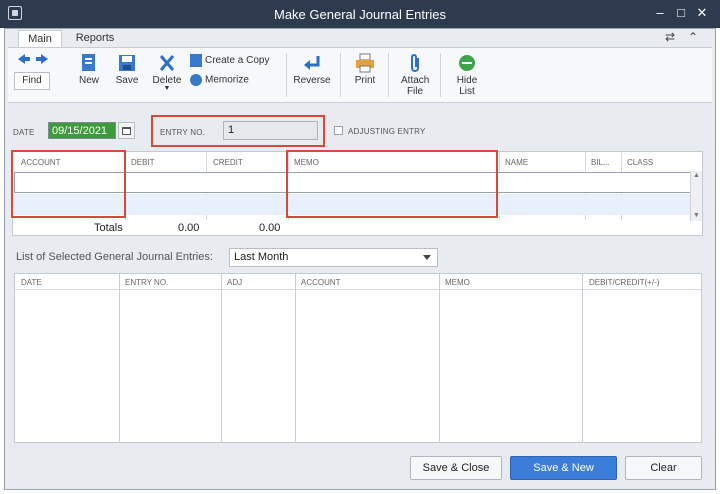  Describe the element at coordinates (681, 13) in the screenshot. I see `maximize-icon: □` at that location.